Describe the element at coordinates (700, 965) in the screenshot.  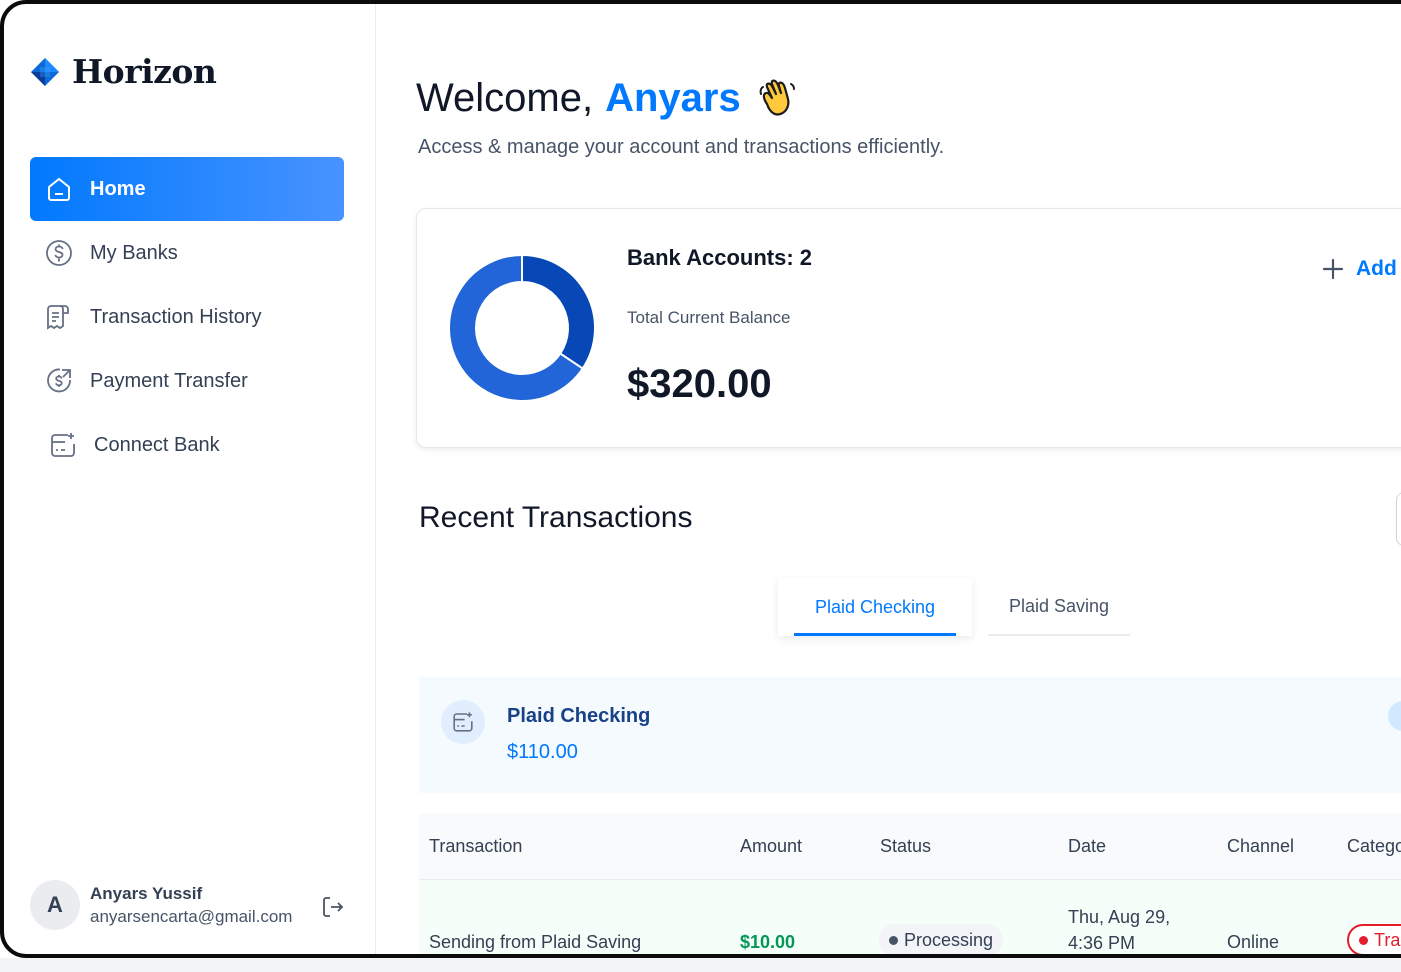
I see `bottom-scroll-area` at that location.